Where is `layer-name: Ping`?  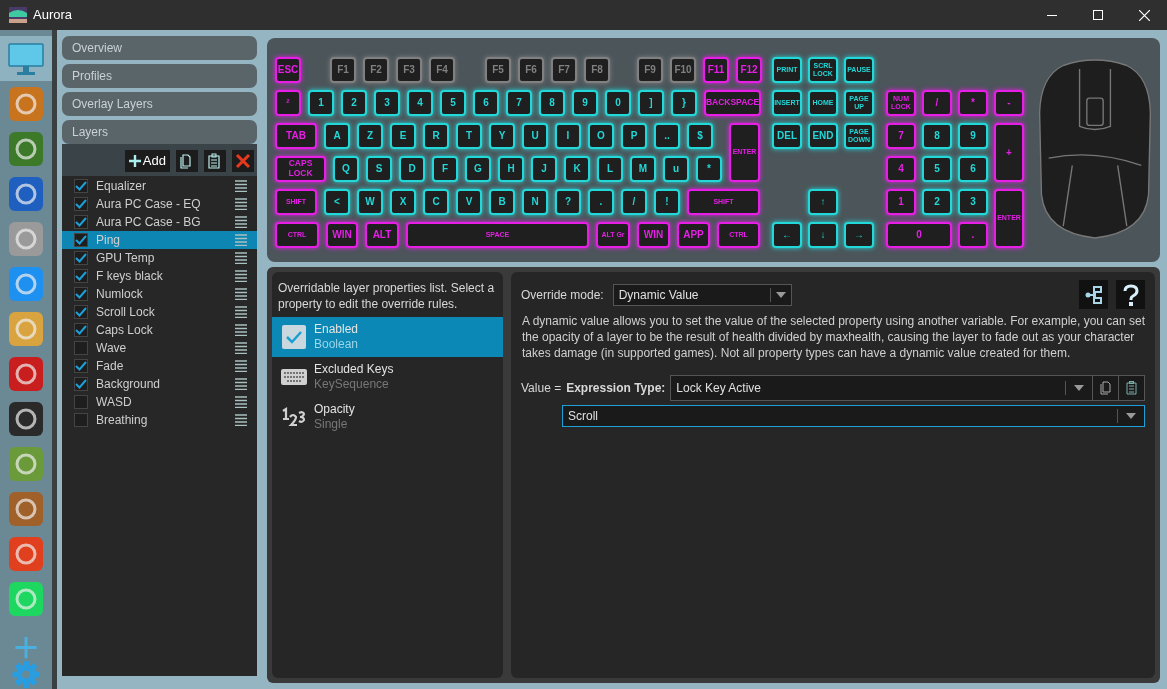 layer-name: Ping is located at coordinates (109, 240).